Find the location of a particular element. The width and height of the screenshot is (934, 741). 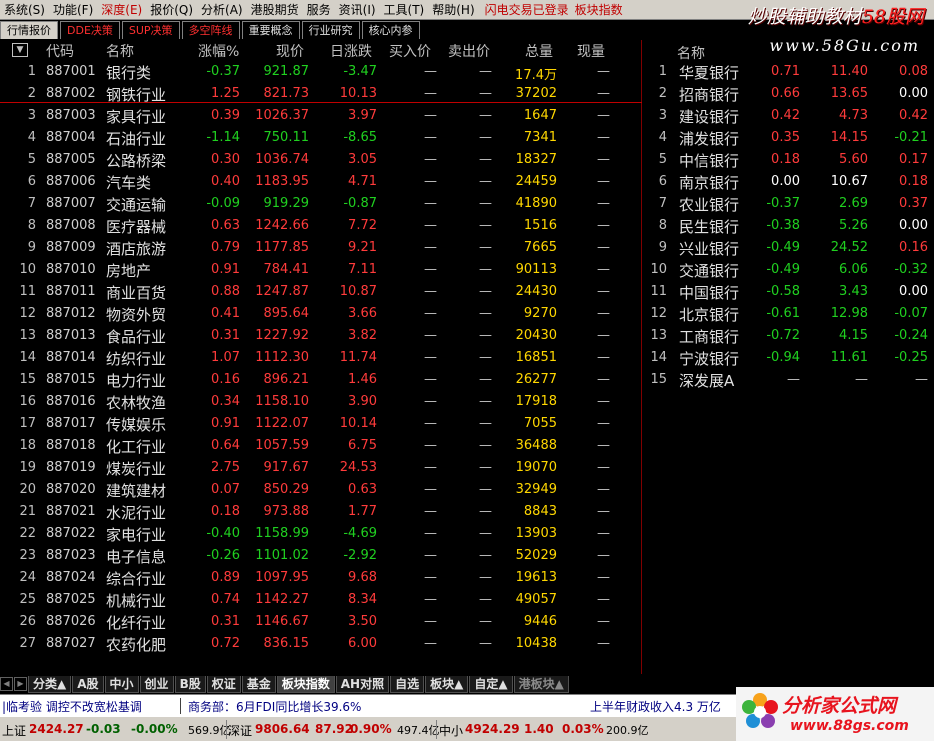

table-row: 25 887025 机械行业 0.74 1142.27 8.34 — — 49057 — is located at coordinates (321, 601).